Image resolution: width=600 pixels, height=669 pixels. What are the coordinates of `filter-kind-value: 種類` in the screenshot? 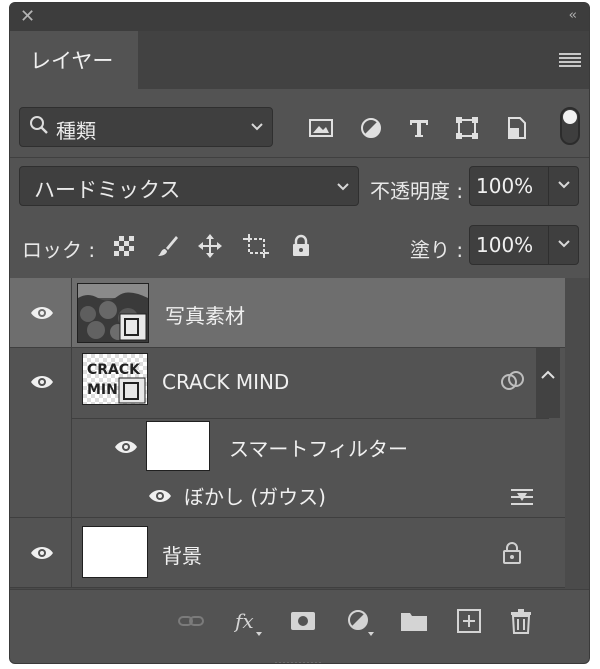 It's located at (76, 131).